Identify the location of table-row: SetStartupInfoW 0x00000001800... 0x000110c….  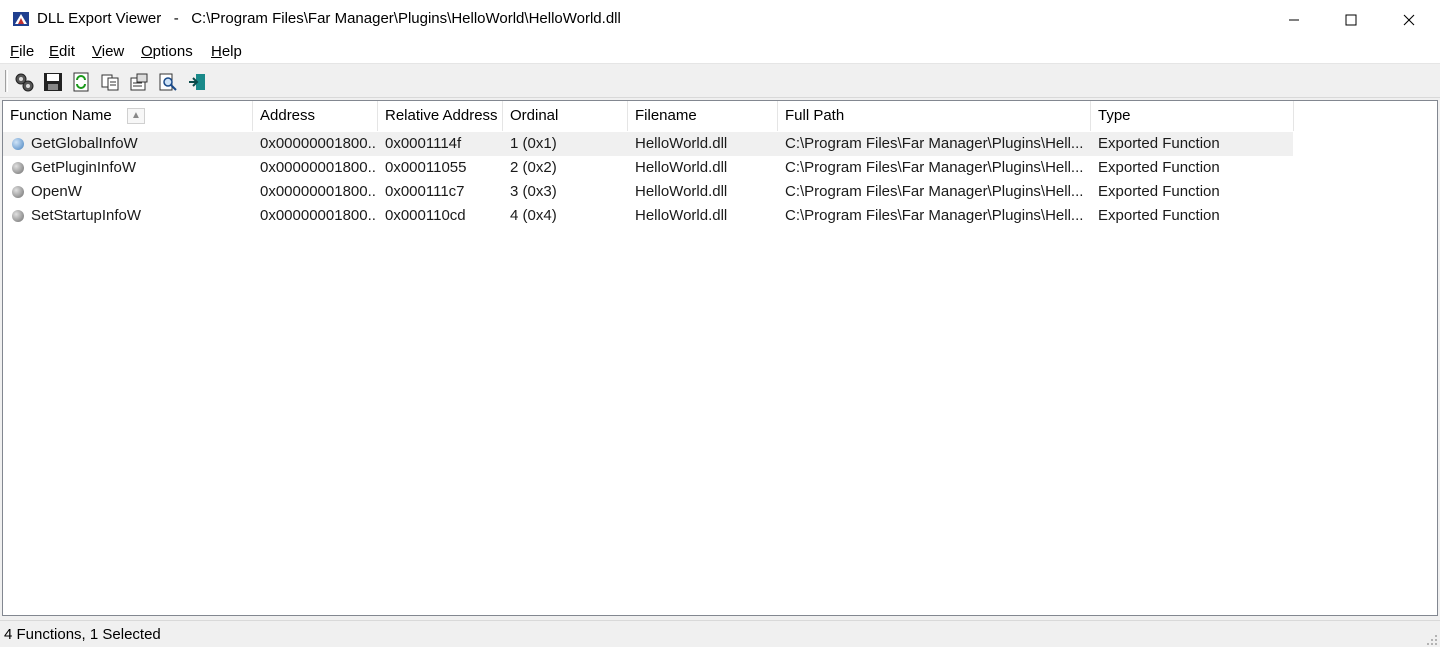
(648, 216).